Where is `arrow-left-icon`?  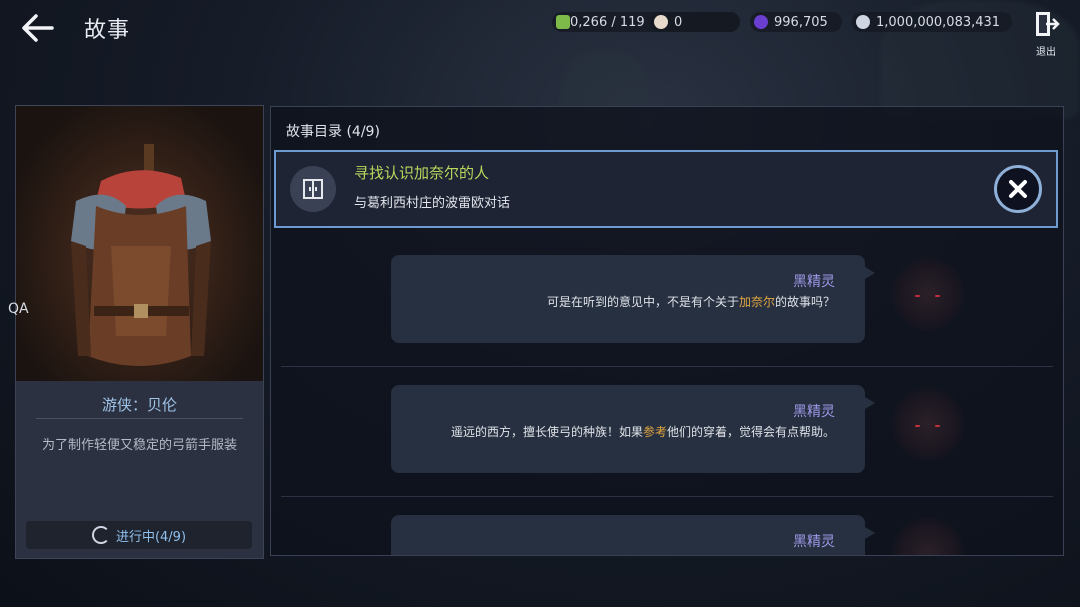
arrow-left-icon is located at coordinates (38, 28).